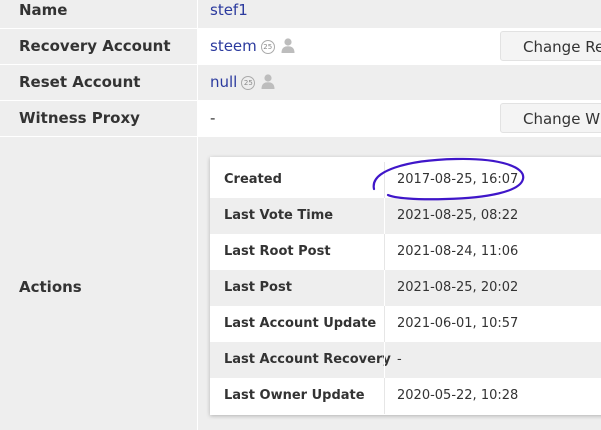 The height and width of the screenshot is (430, 601). I want to click on actions-label: Actions, so click(50, 287).